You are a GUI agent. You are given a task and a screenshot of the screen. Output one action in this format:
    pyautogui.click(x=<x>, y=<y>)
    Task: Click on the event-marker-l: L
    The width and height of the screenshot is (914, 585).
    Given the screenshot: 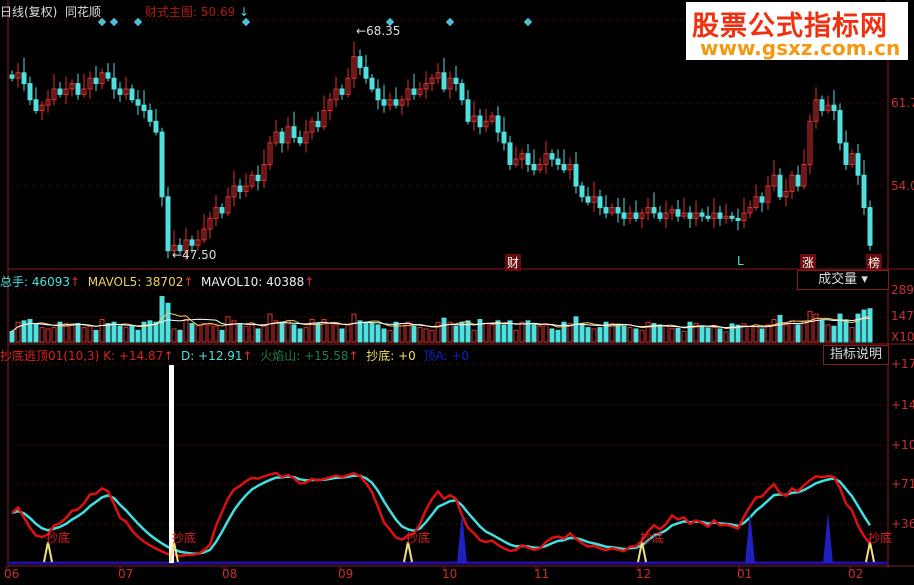 What is the action you would take?
    pyautogui.click(x=740, y=261)
    